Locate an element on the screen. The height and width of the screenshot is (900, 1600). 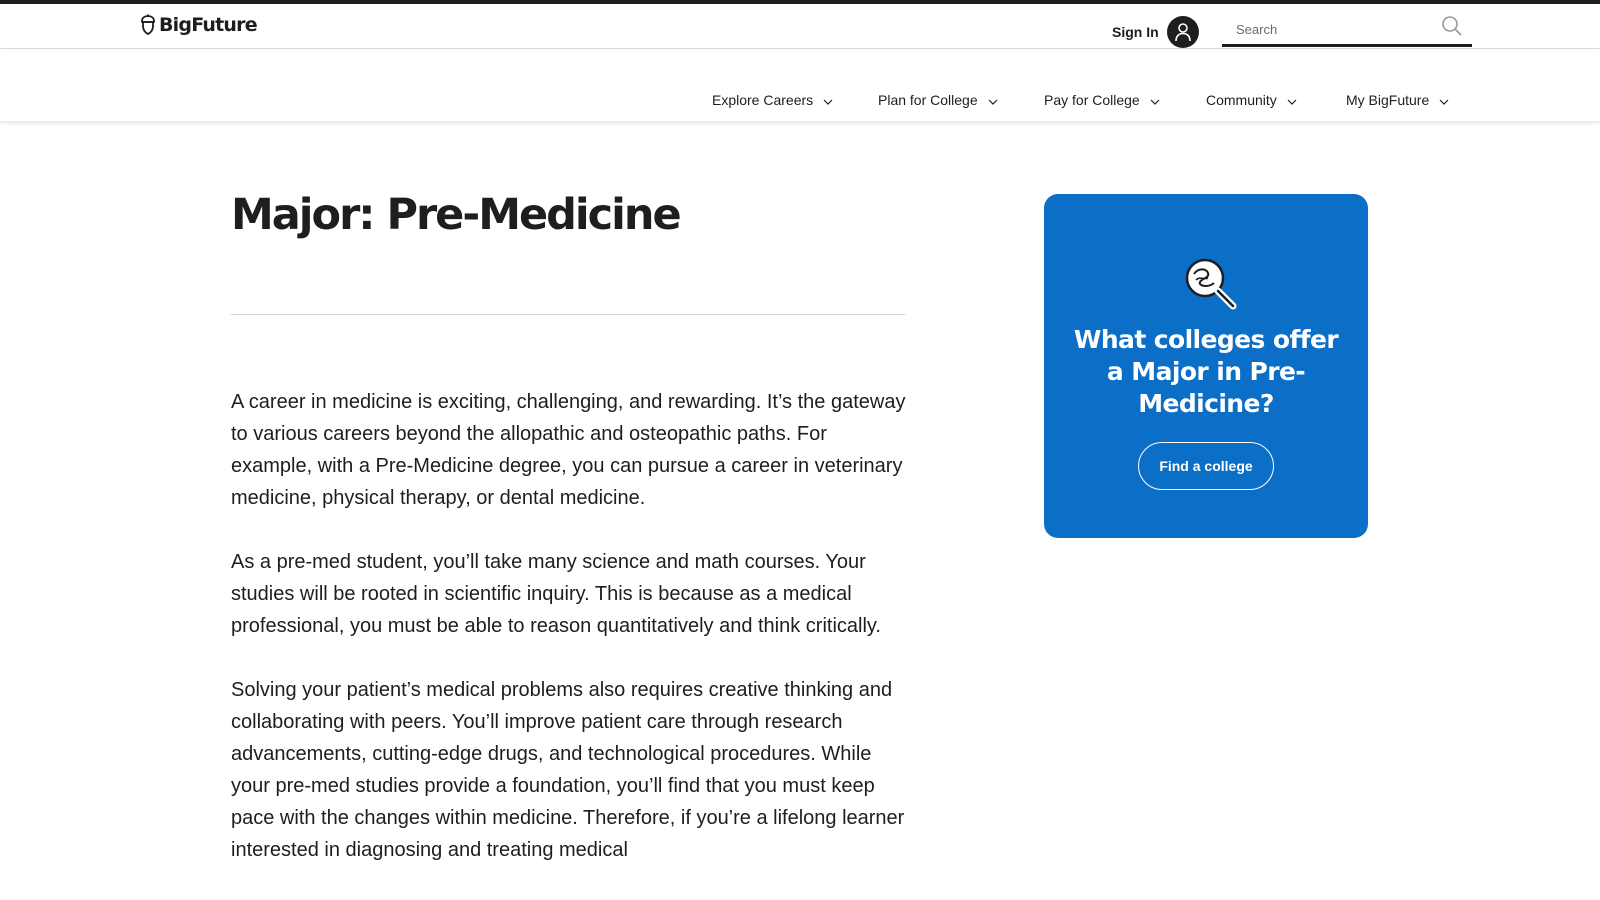
nav-my-bigfuture: My BigFuture is located at coordinates (1397, 100).